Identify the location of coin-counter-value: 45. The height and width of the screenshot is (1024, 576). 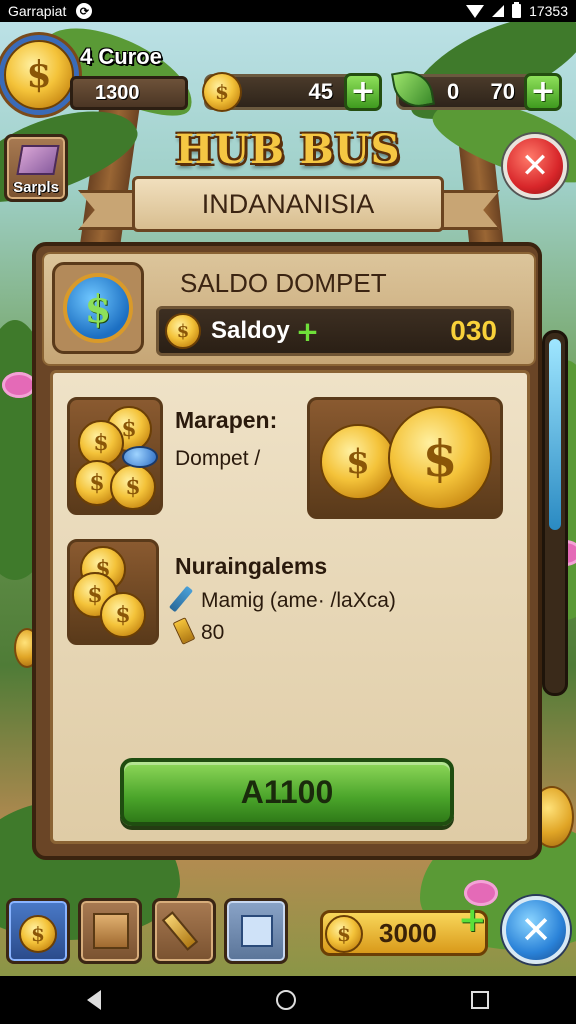
(320, 91).